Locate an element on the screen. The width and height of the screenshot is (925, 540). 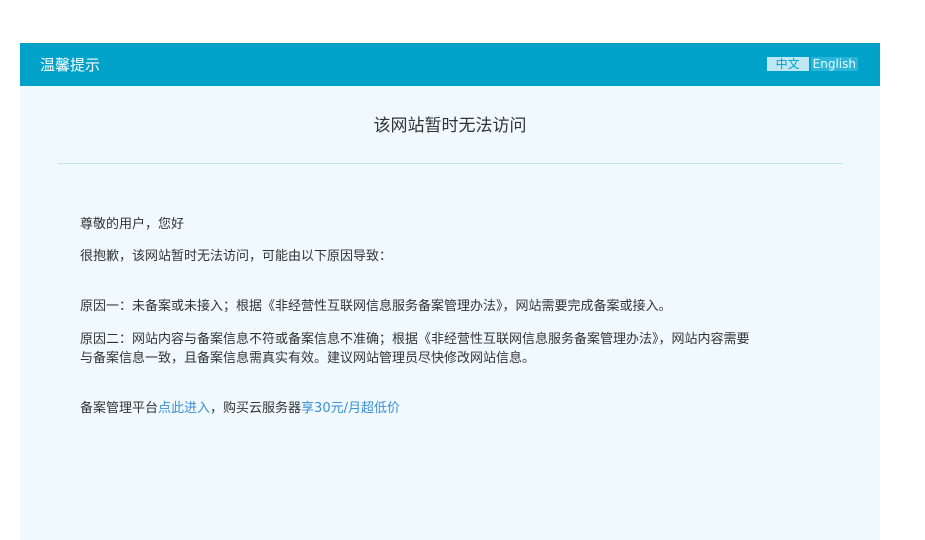
beian-platform-link: 点此进入 is located at coordinates (184, 408).